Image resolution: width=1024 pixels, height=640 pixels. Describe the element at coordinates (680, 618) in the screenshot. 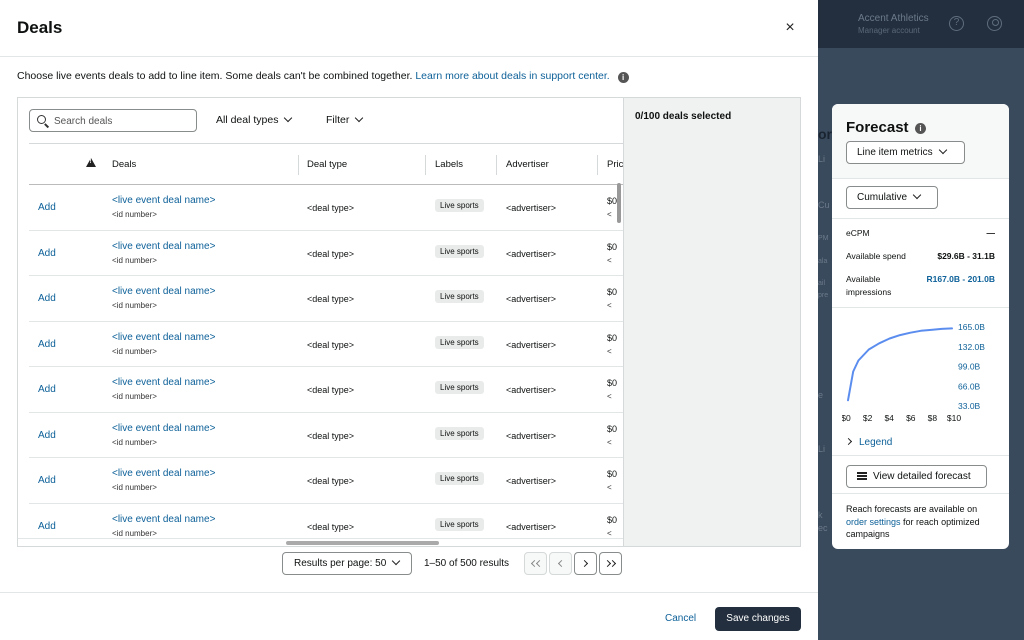

I see `cancel-button: Cancel` at that location.